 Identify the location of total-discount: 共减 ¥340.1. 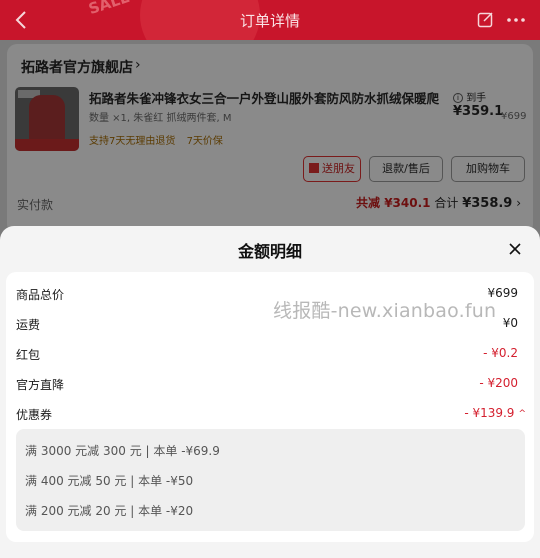
(393, 203).